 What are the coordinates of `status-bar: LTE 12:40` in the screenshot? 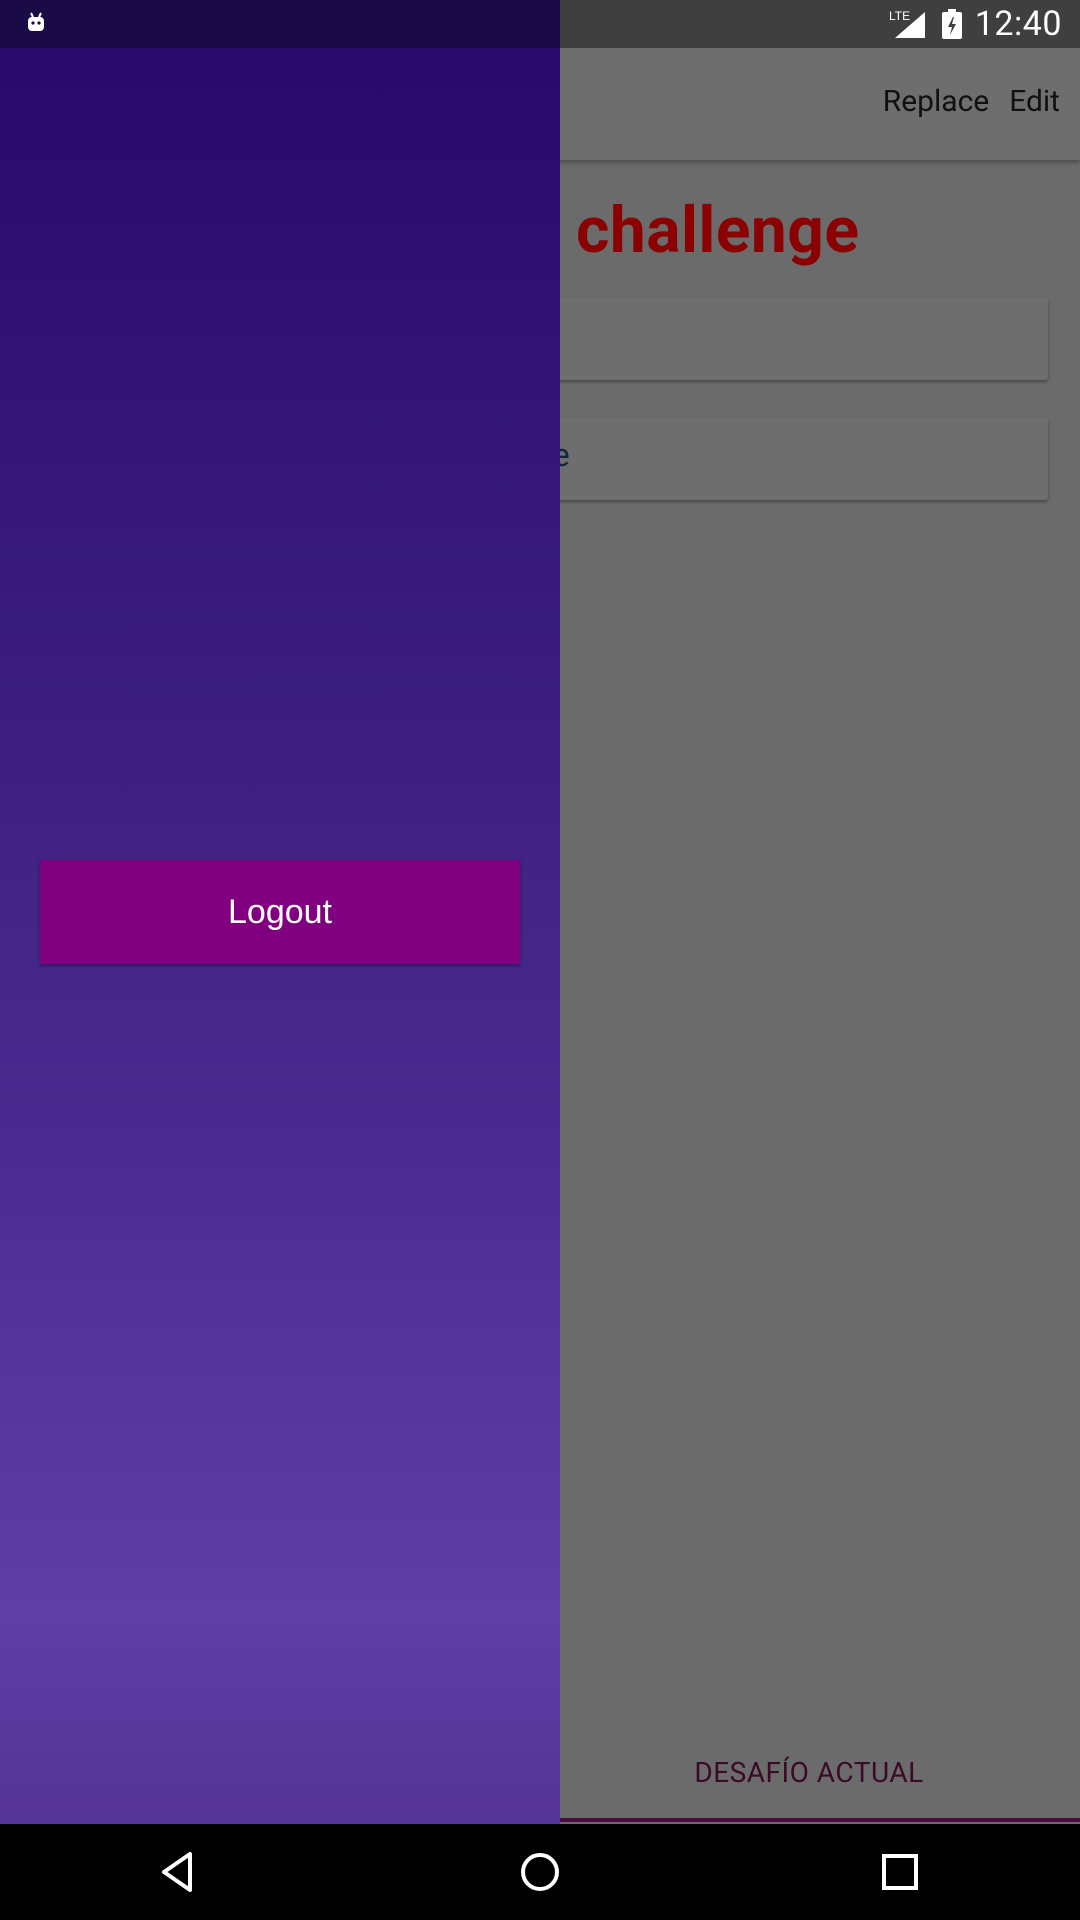 It's located at (540, 24).